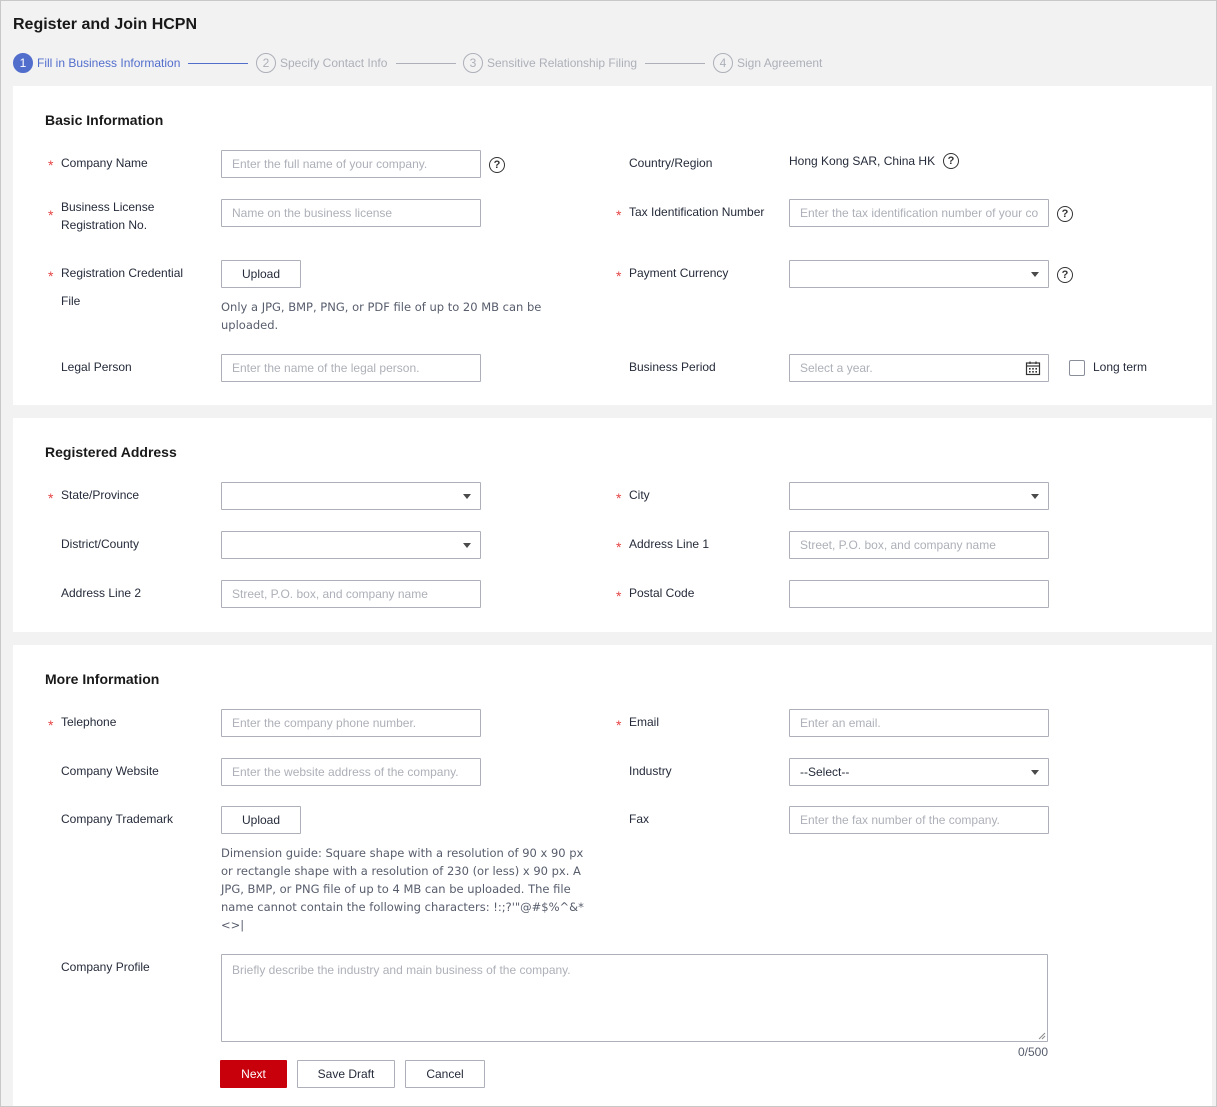  Describe the element at coordinates (919, 594) in the screenshot. I see `postal-code-input` at that location.